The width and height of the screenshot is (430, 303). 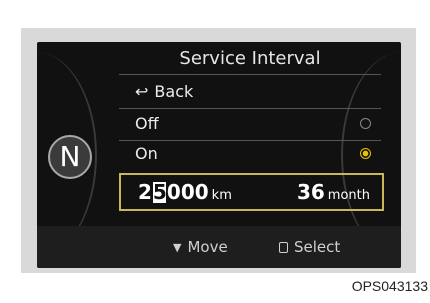 I want to click on km-digit-suffix: 000, so click(x=187, y=192).